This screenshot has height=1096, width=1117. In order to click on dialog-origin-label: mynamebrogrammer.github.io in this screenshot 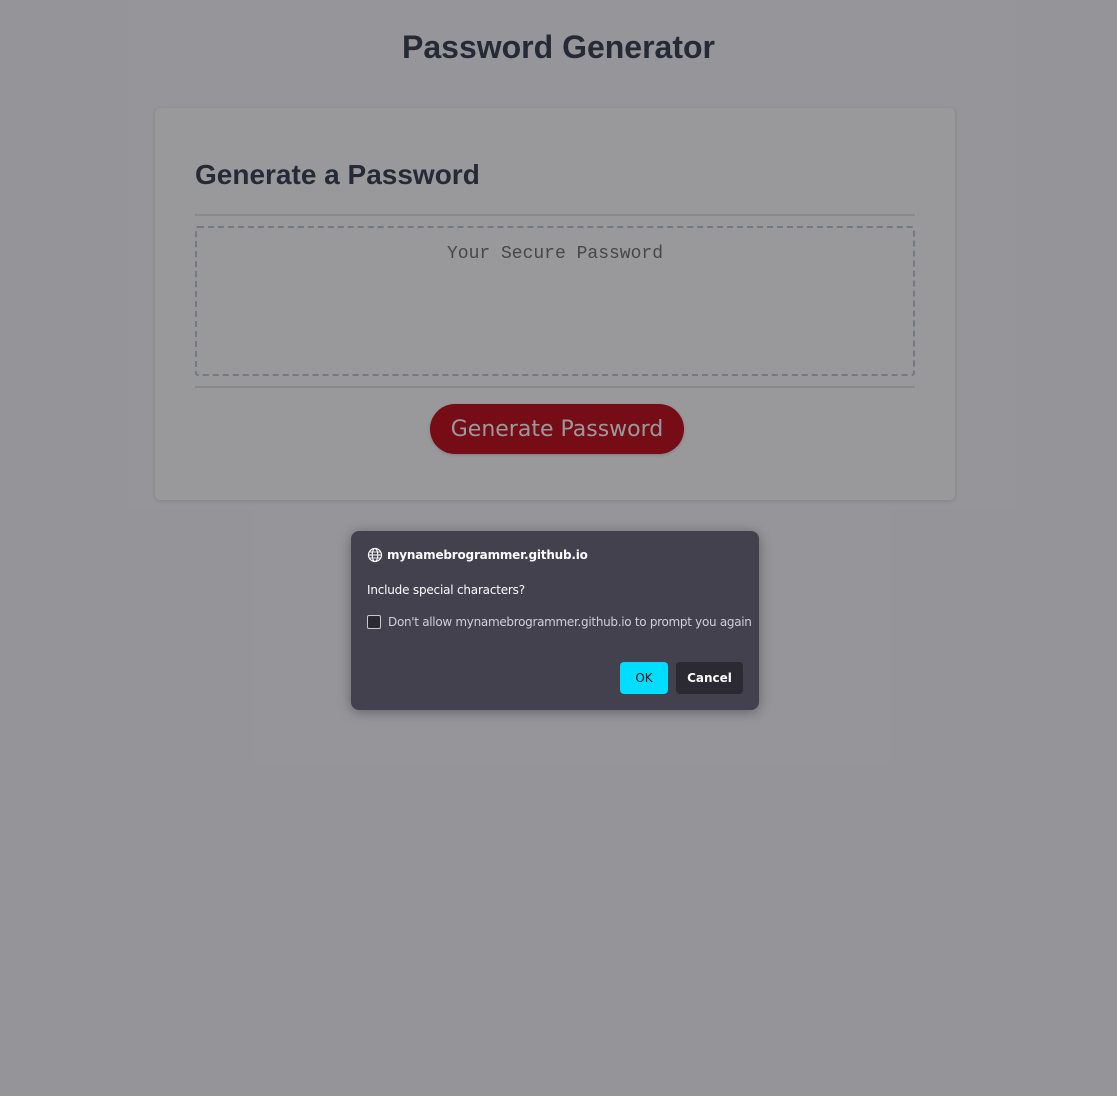, I will do `click(487, 555)`.